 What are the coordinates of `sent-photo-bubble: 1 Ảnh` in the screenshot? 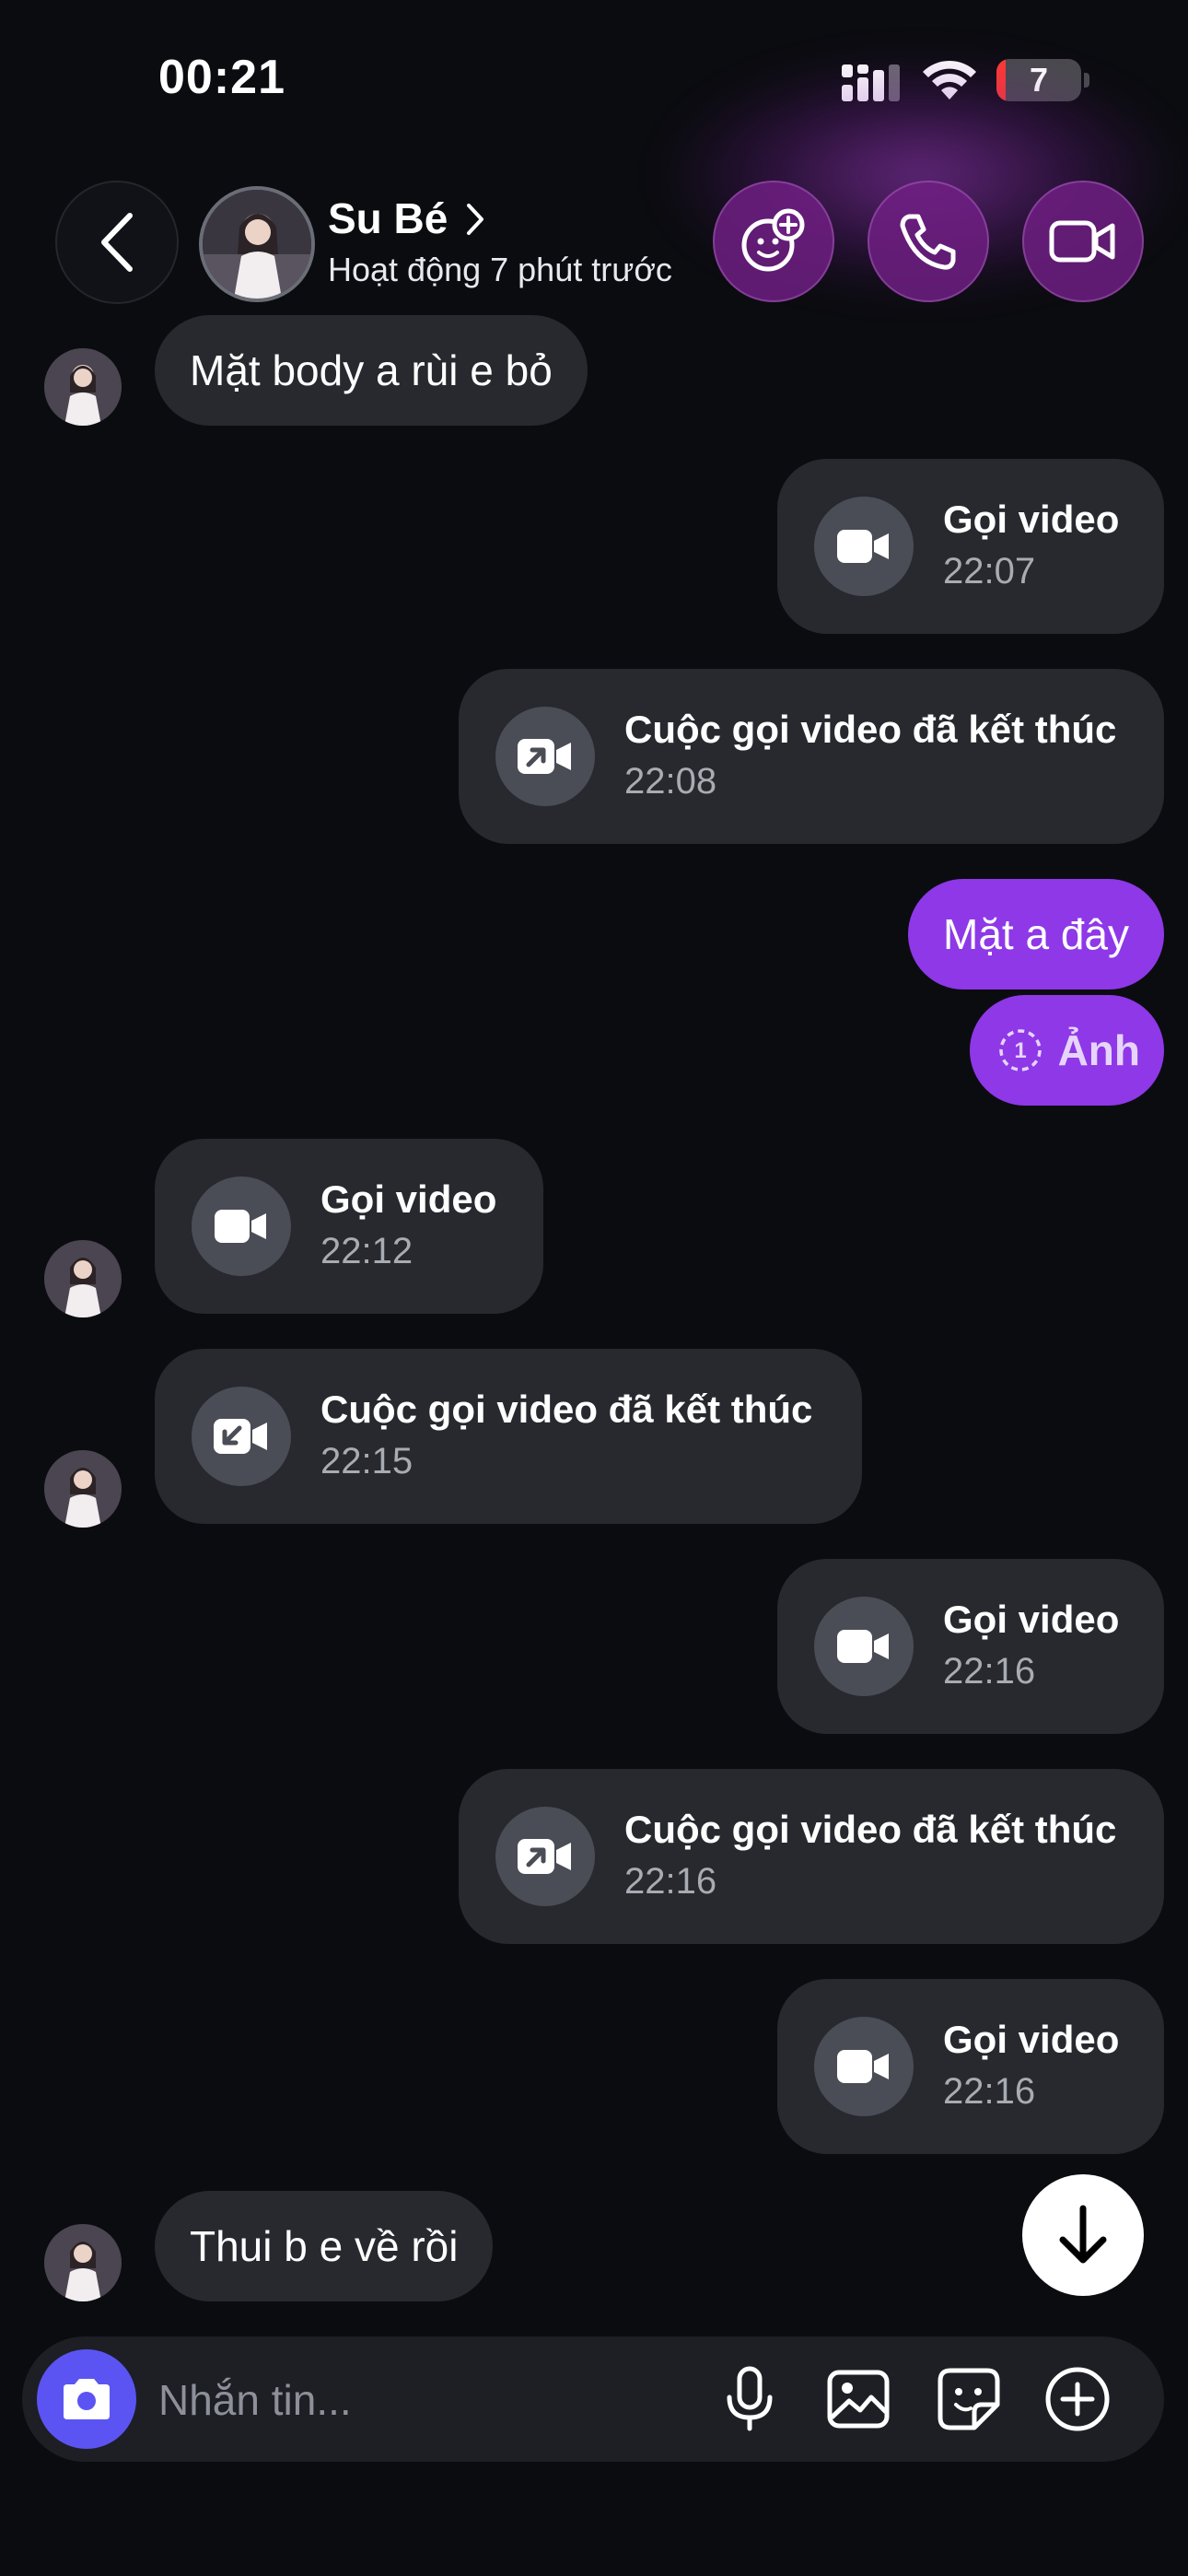 It's located at (1066, 1050).